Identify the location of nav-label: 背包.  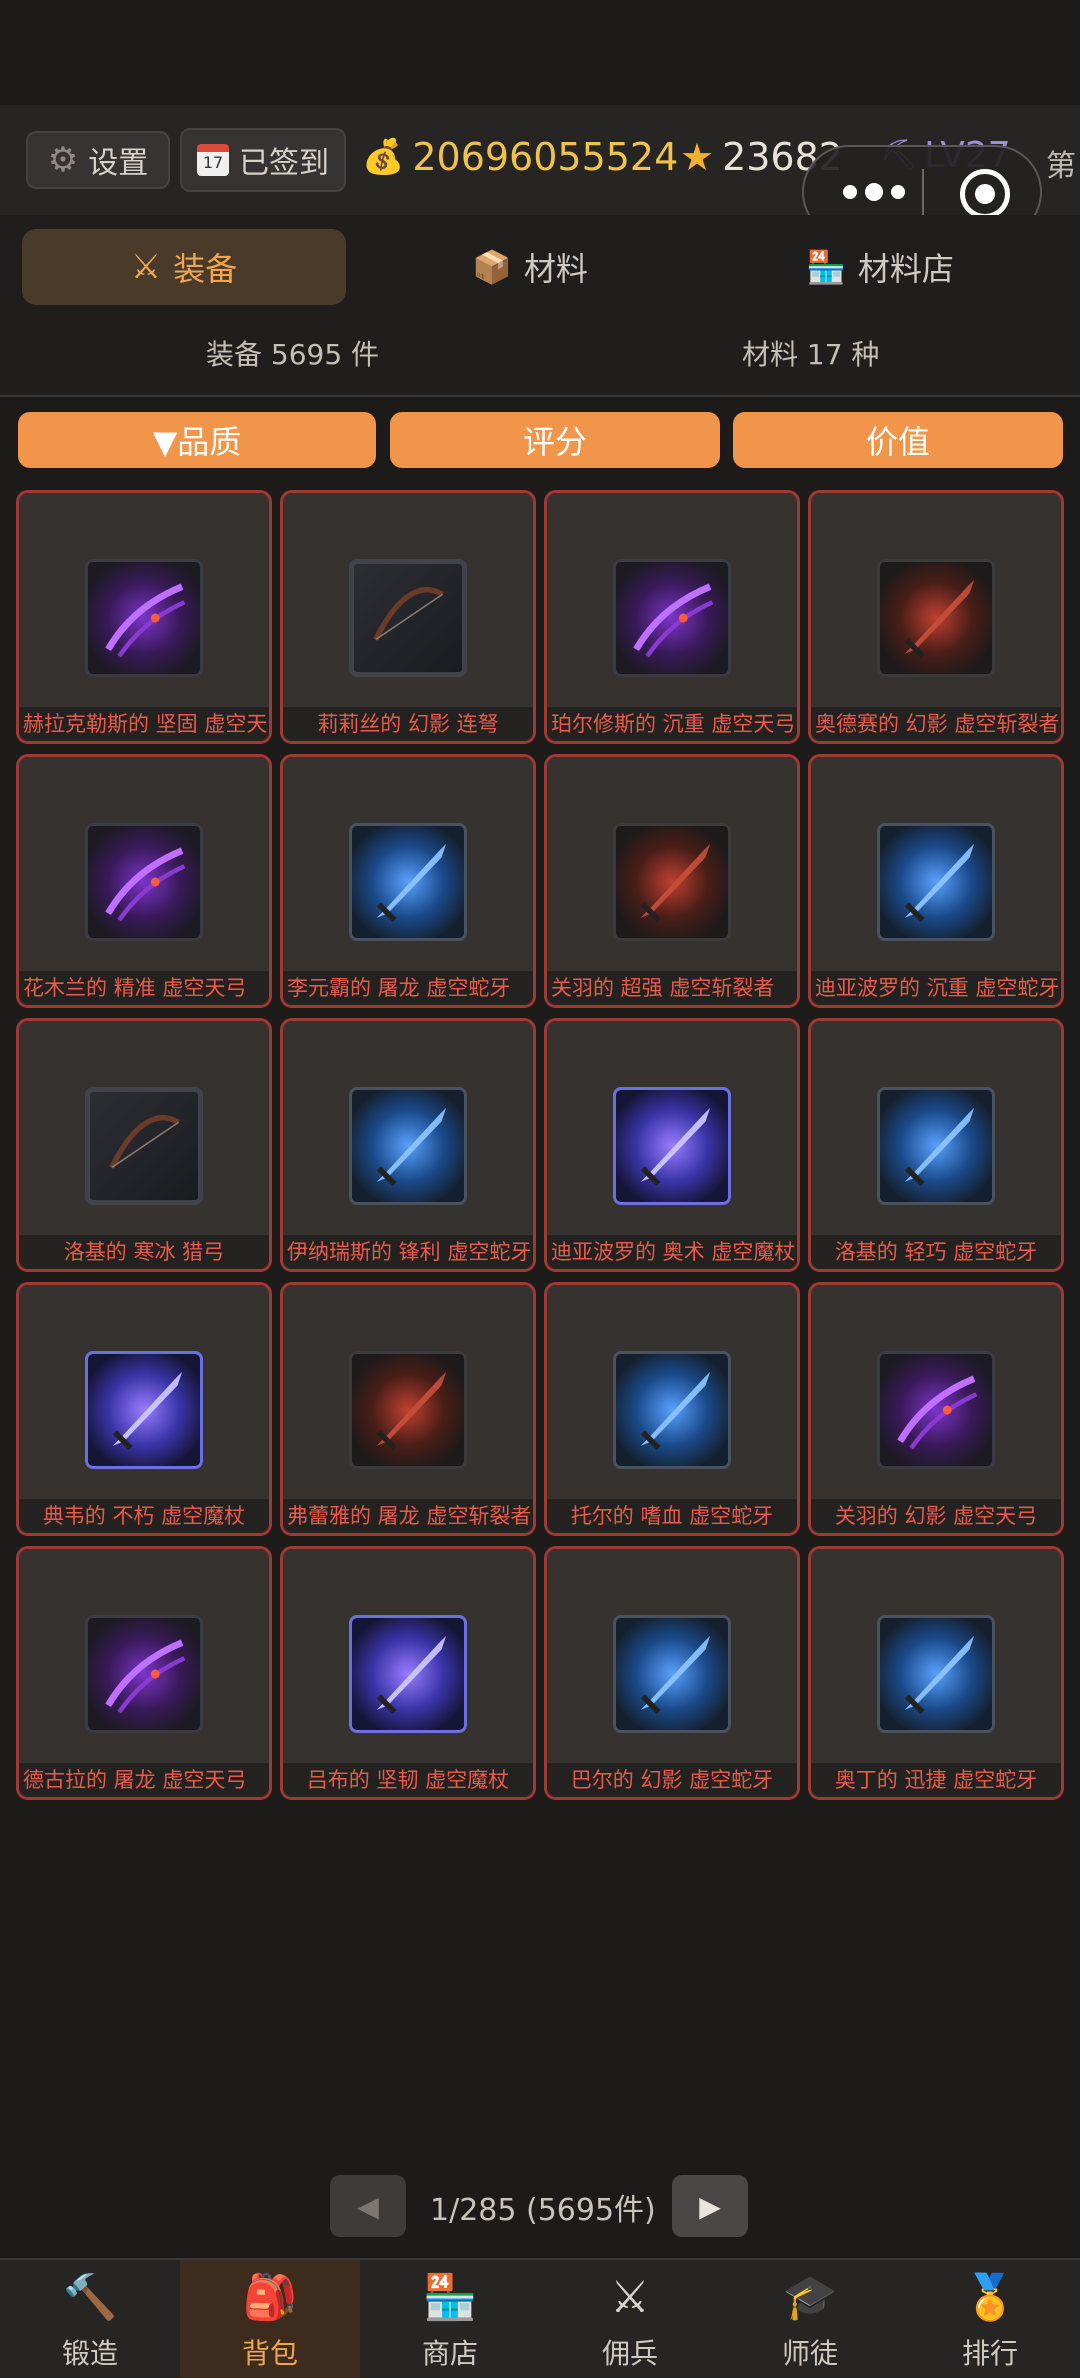
(269, 2353).